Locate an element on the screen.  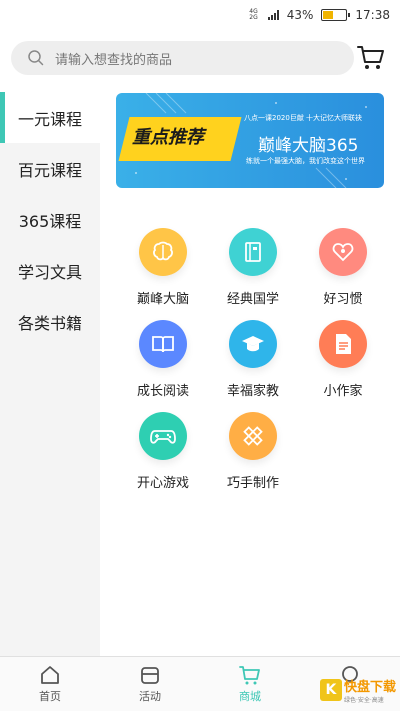
battery-icon is located at coordinates (336, 15).